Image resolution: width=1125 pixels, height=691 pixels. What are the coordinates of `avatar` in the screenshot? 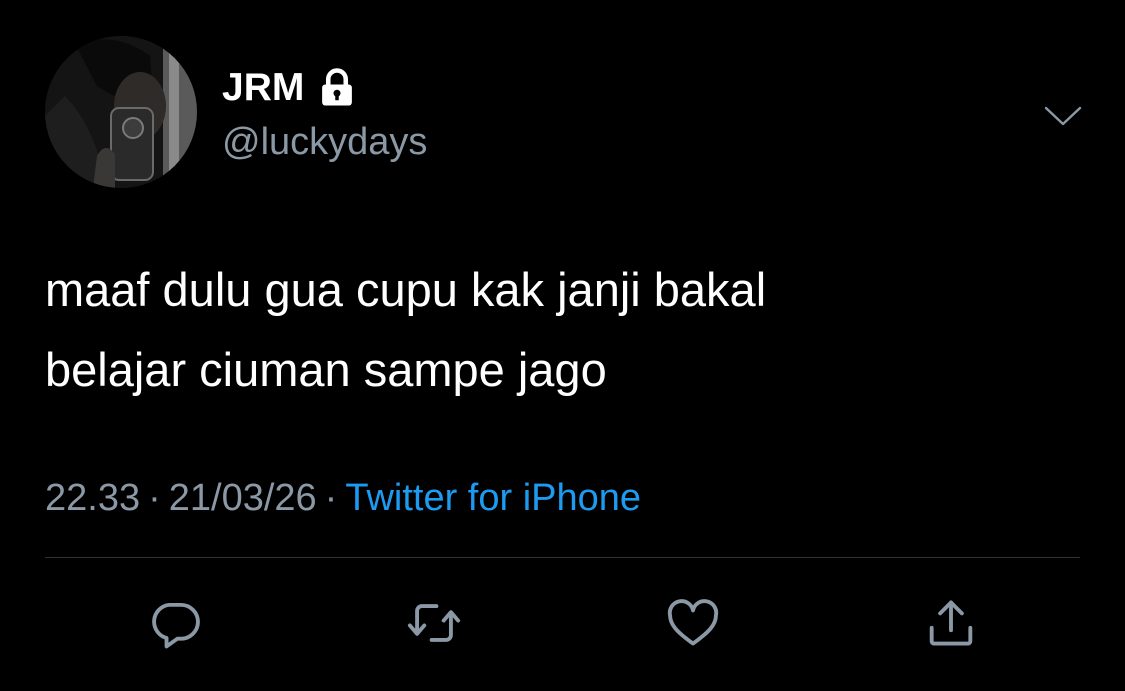 It's located at (121, 112).